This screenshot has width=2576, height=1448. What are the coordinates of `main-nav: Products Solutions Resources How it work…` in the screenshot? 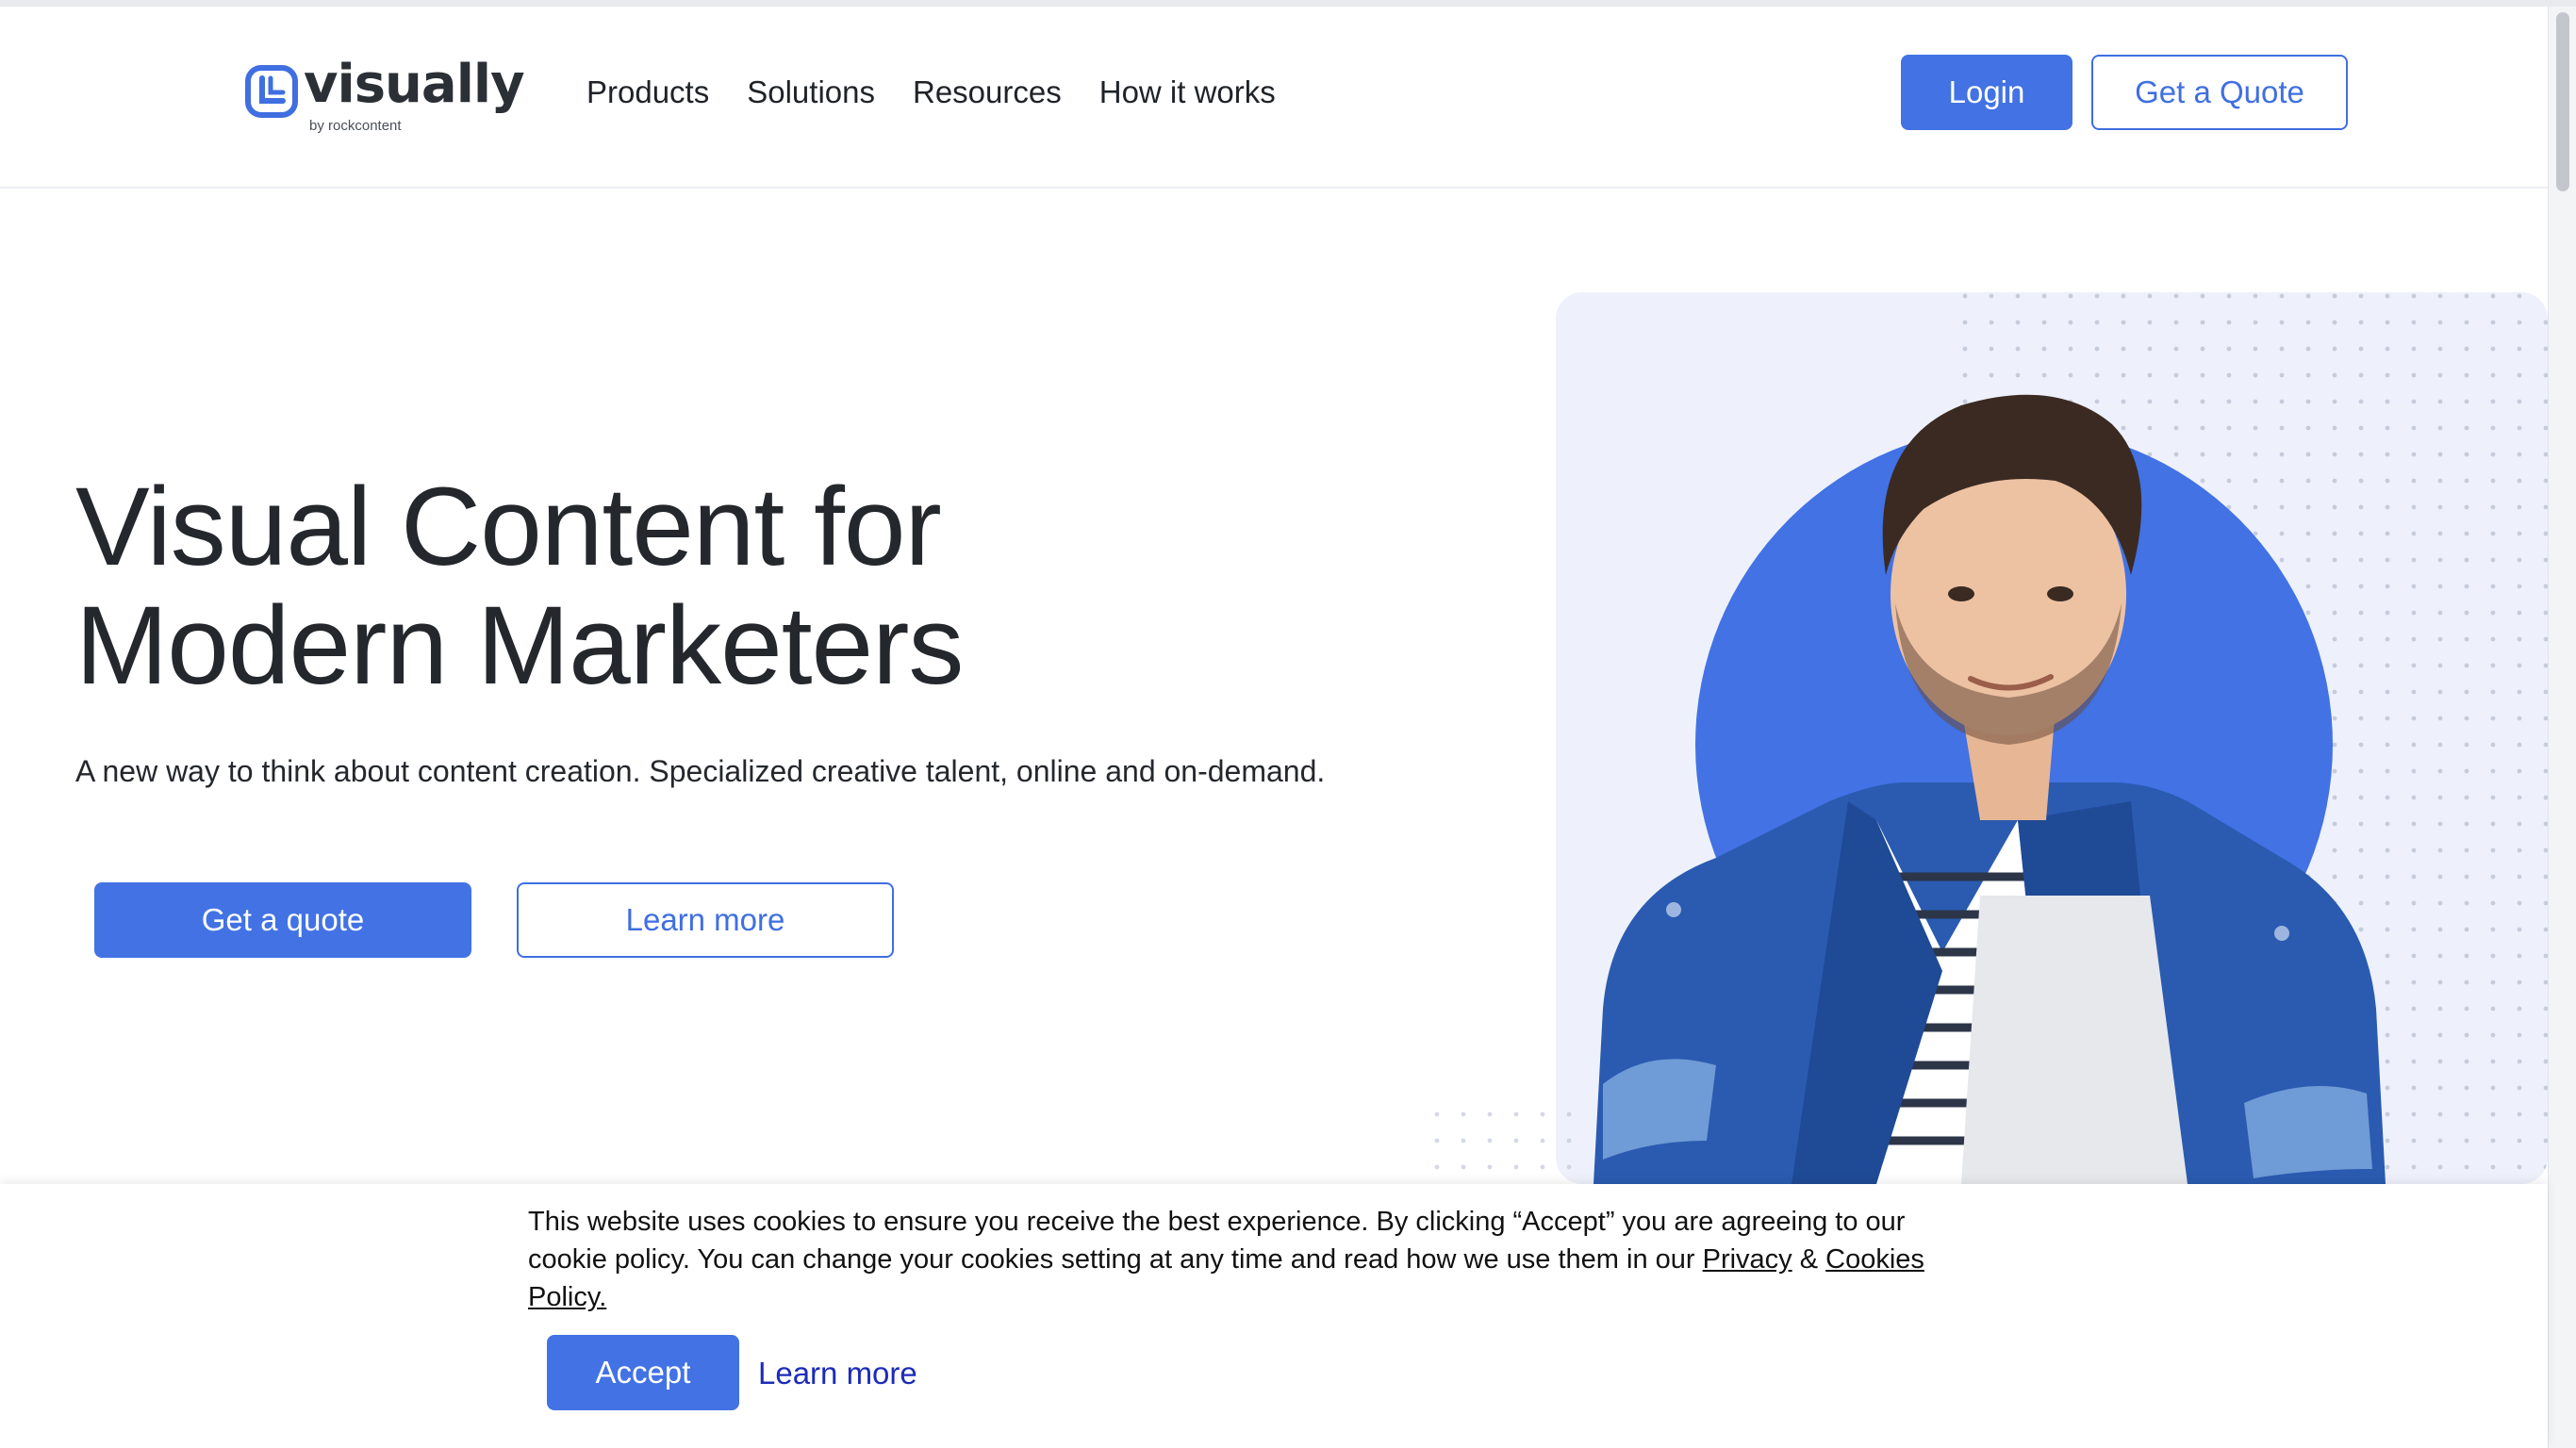 It's located at (931, 92).